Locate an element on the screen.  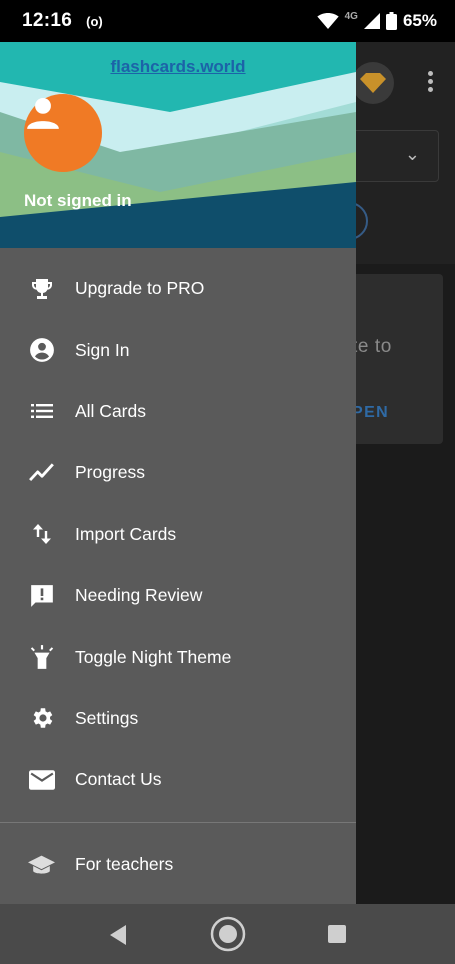
person-icon is located at coordinates (43, 113).